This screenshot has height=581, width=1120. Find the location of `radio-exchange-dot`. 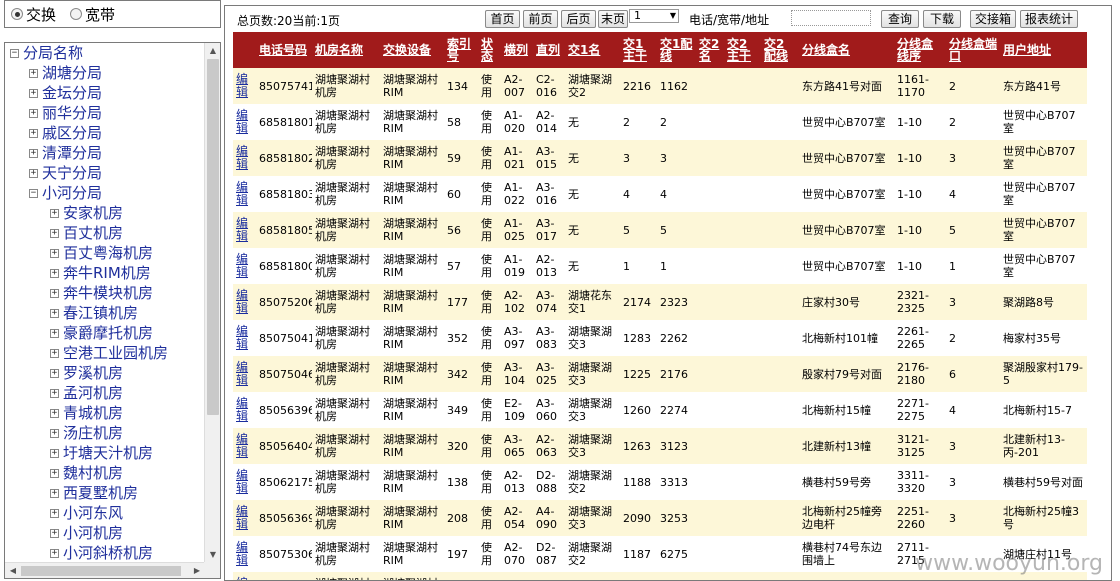

radio-exchange-dot is located at coordinates (17, 14).